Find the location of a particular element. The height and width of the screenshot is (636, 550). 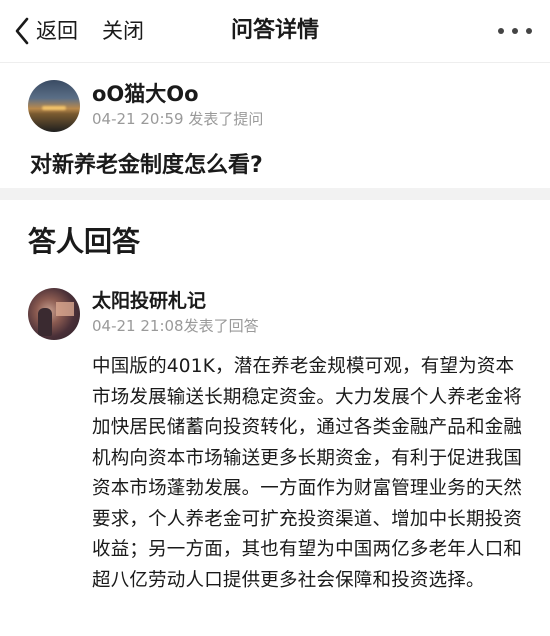

back-label: 返回 is located at coordinates (57, 31).